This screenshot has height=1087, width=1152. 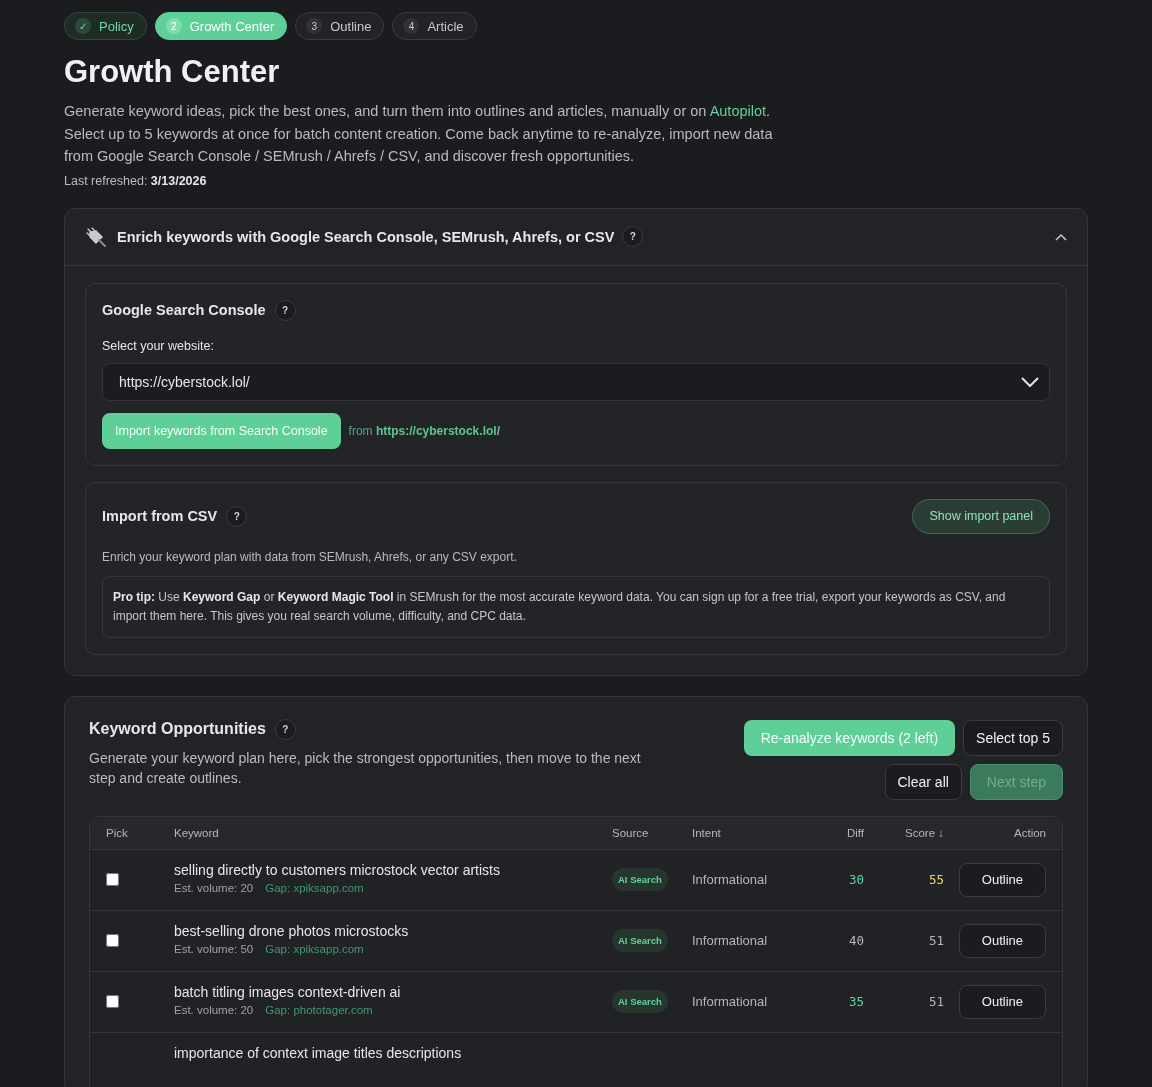 I want to click on volume-text: Est. volume: 50, so click(x=214, y=948).